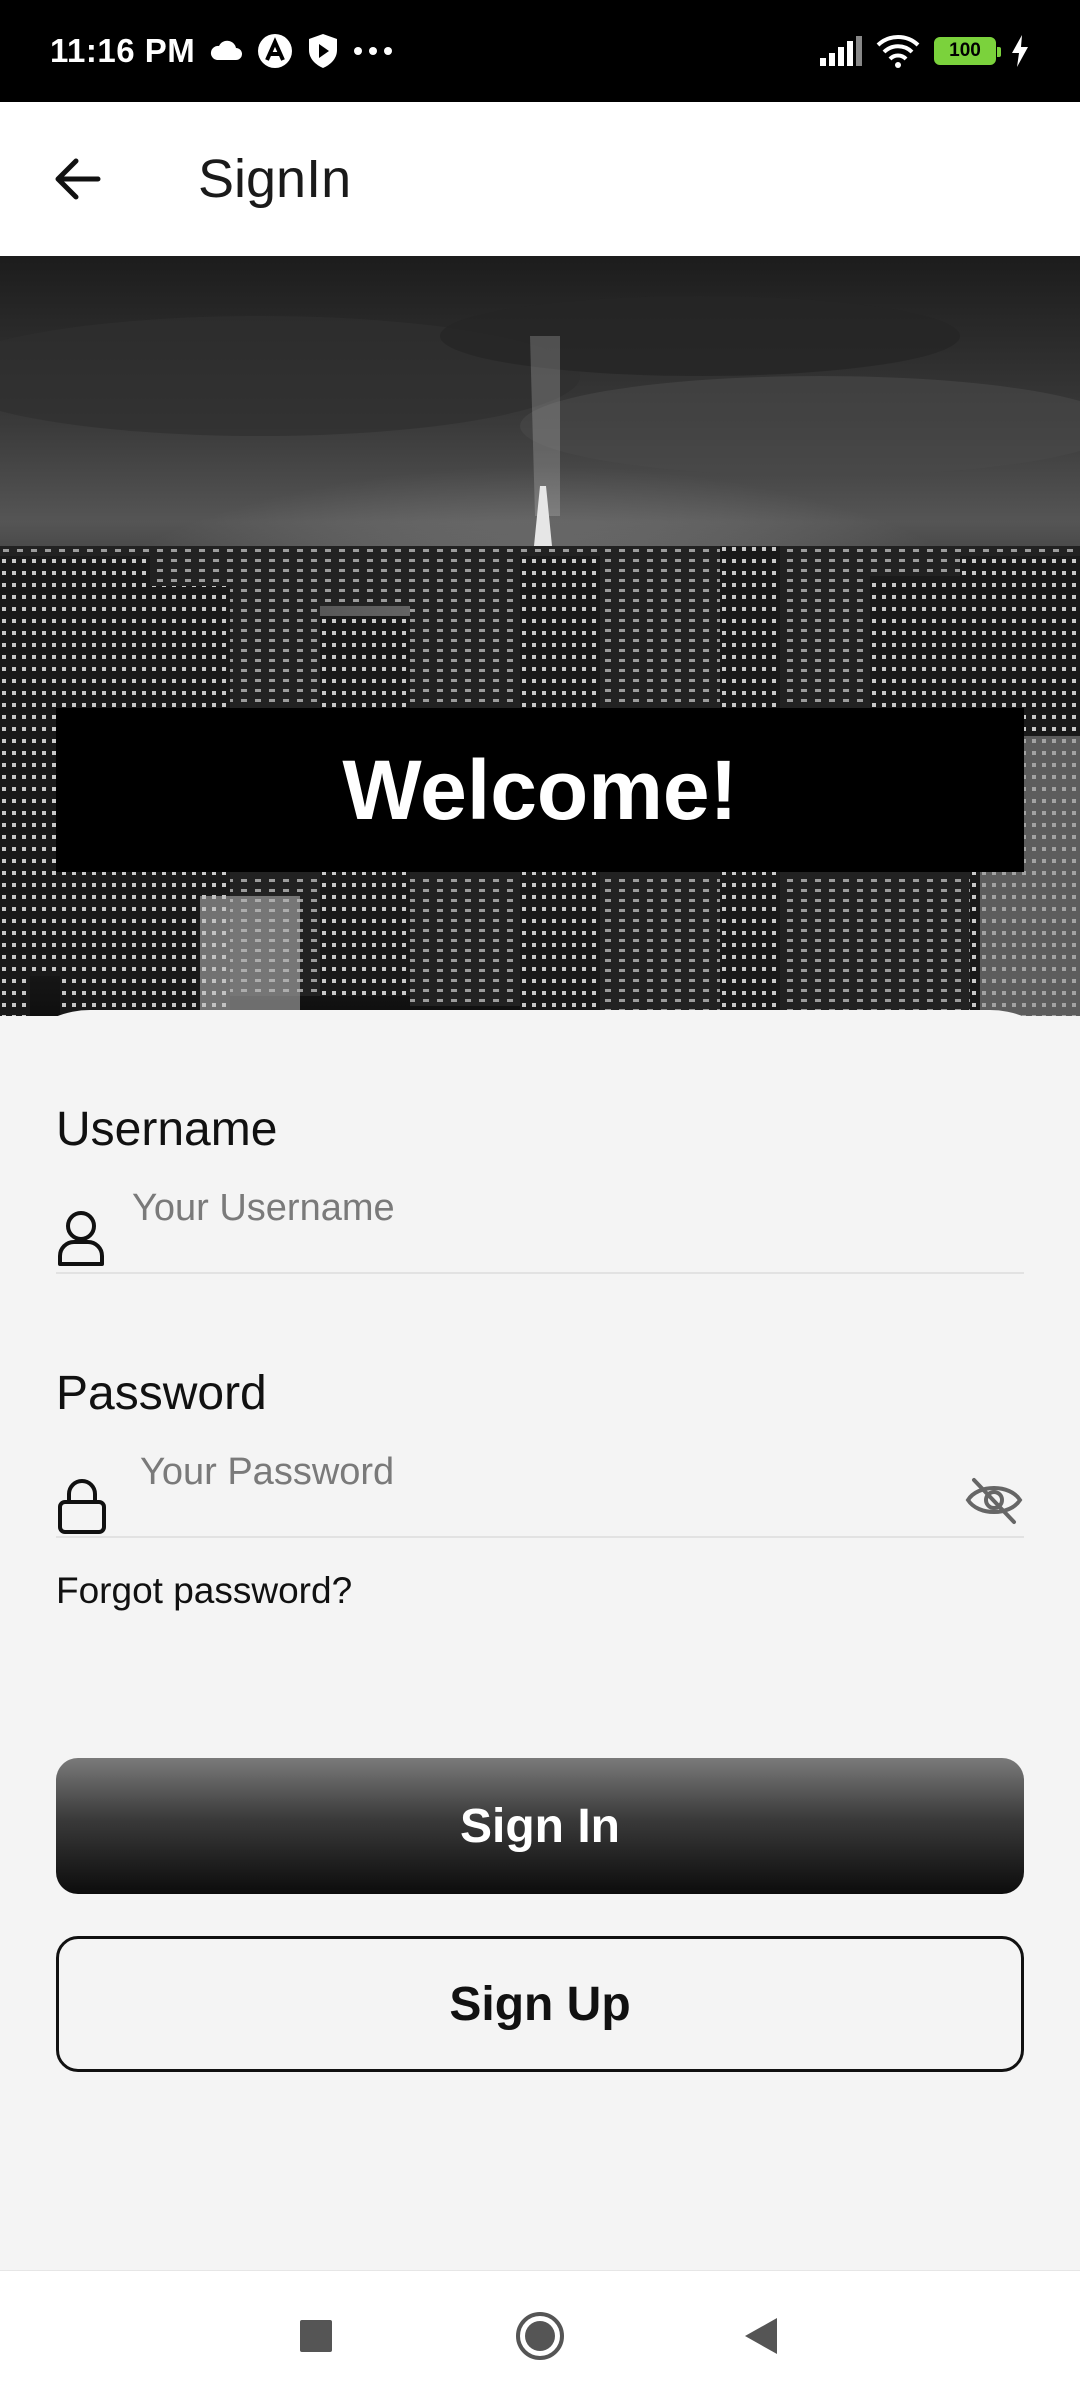 The width and height of the screenshot is (1080, 2400). I want to click on page-title: SignIn, so click(275, 179).